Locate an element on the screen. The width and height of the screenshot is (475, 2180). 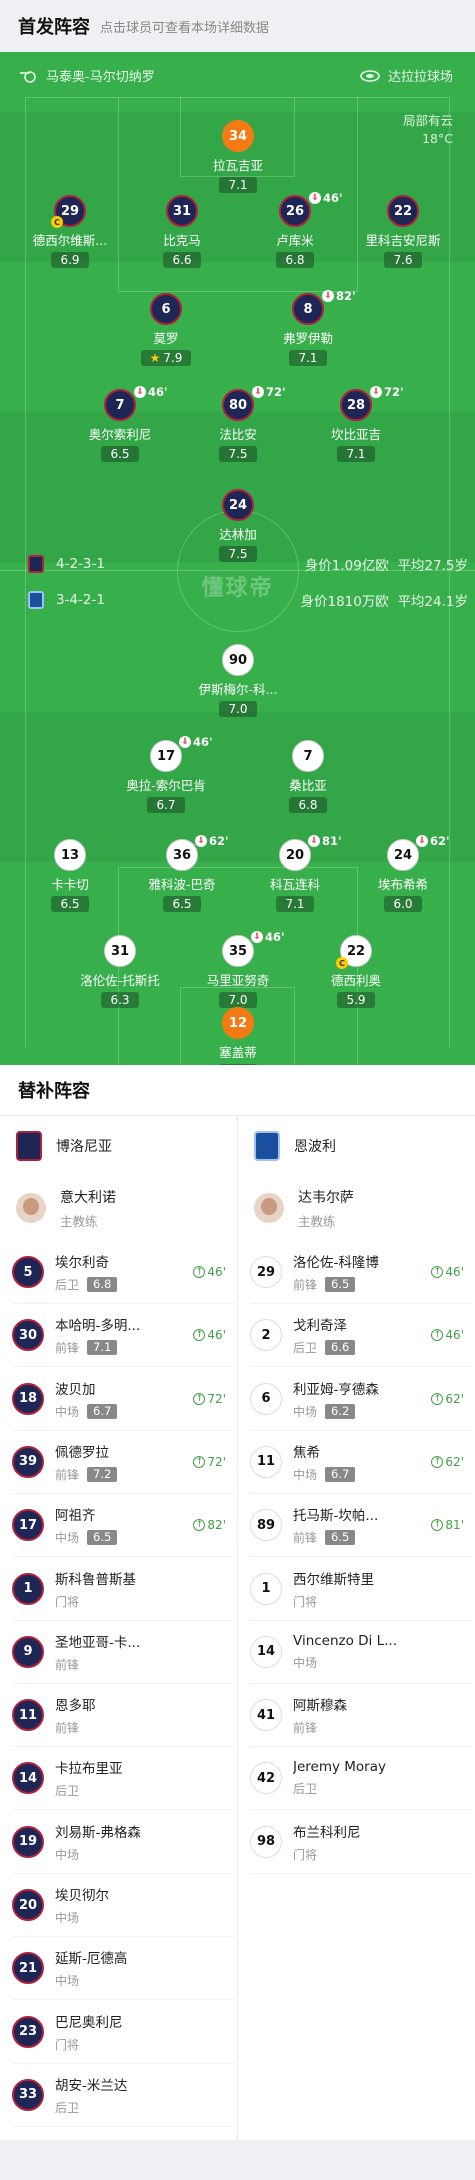
substitution-indicator: ⇓ 62' is located at coordinates (433, 841).